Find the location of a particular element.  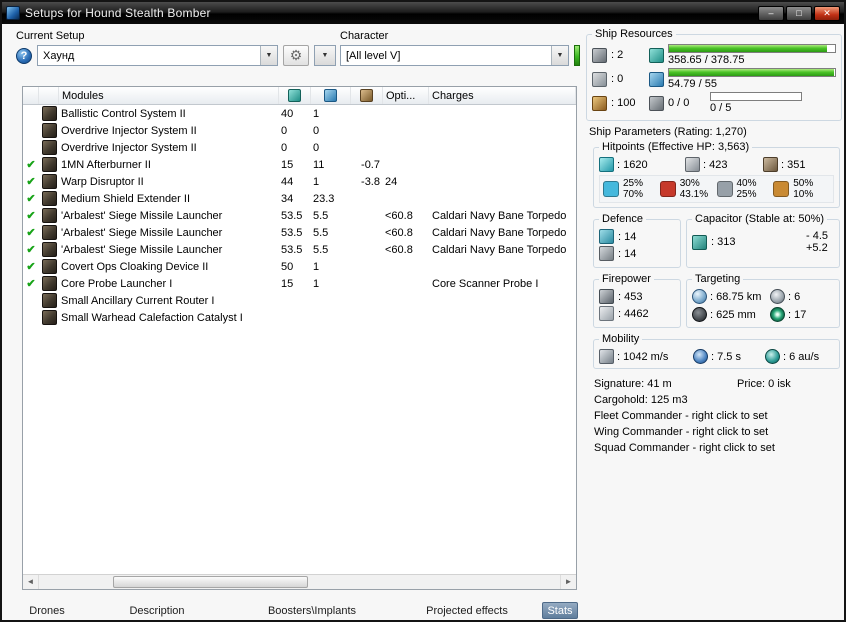

table-row: Small Warhead Calefaction Catalyst I is located at coordinates (299, 317).